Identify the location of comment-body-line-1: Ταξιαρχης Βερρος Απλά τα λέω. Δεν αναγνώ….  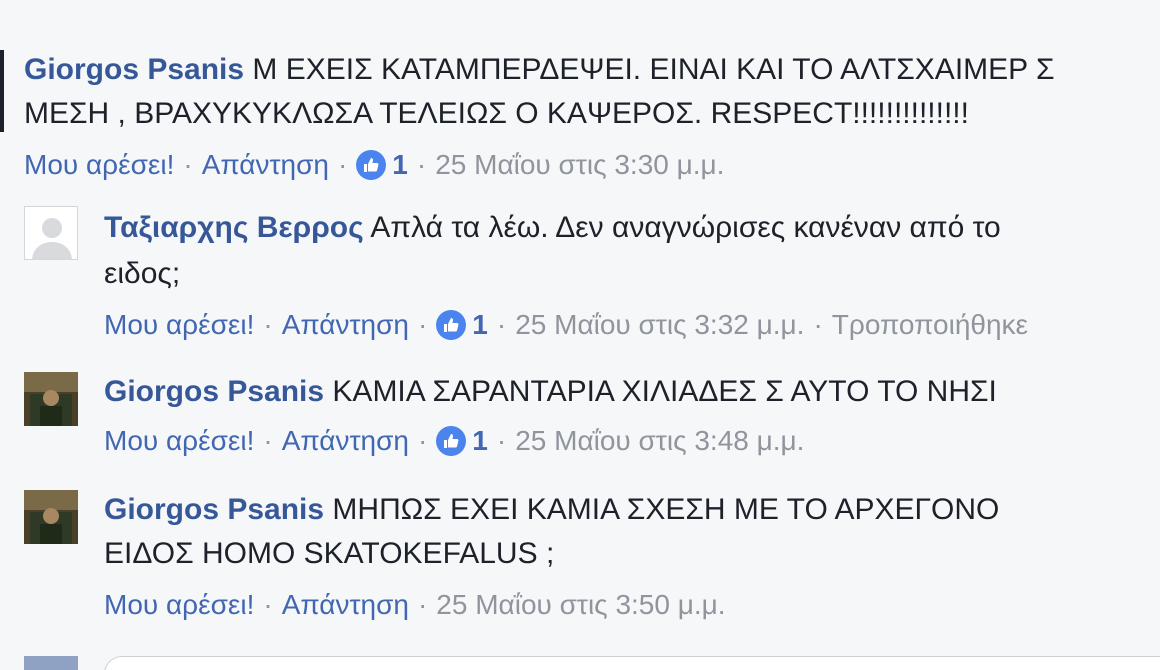
(552, 228).